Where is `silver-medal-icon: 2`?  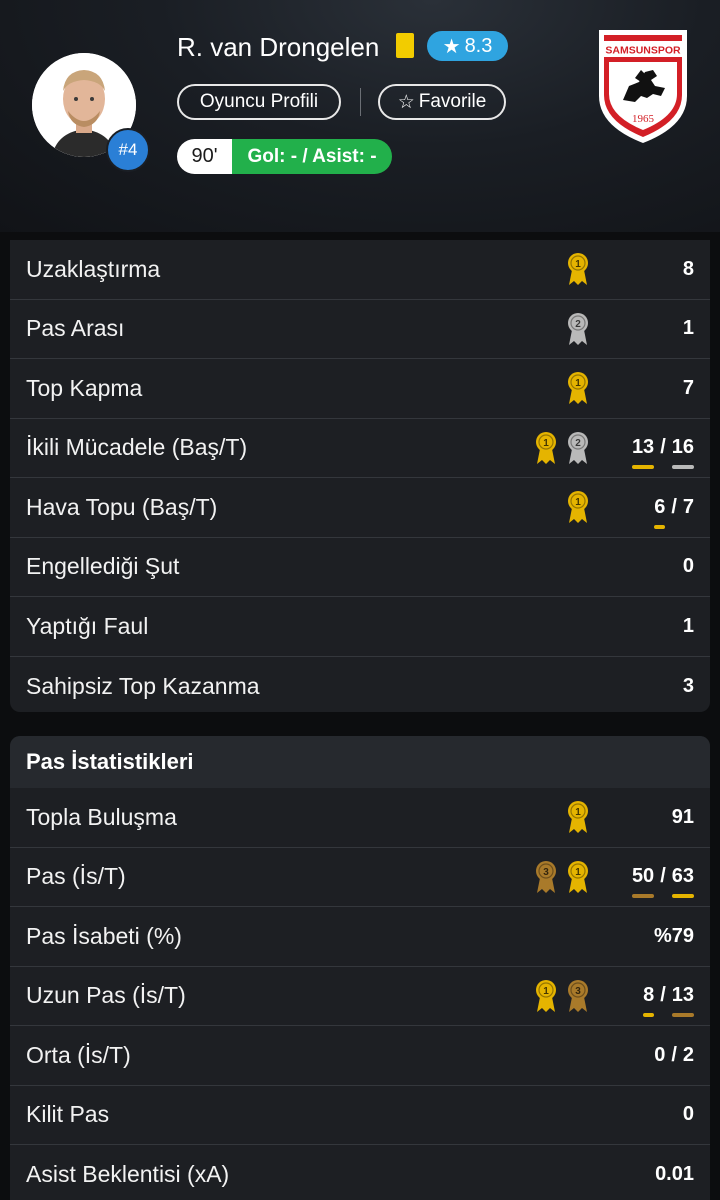
silver-medal-icon: 2 is located at coordinates (578, 448).